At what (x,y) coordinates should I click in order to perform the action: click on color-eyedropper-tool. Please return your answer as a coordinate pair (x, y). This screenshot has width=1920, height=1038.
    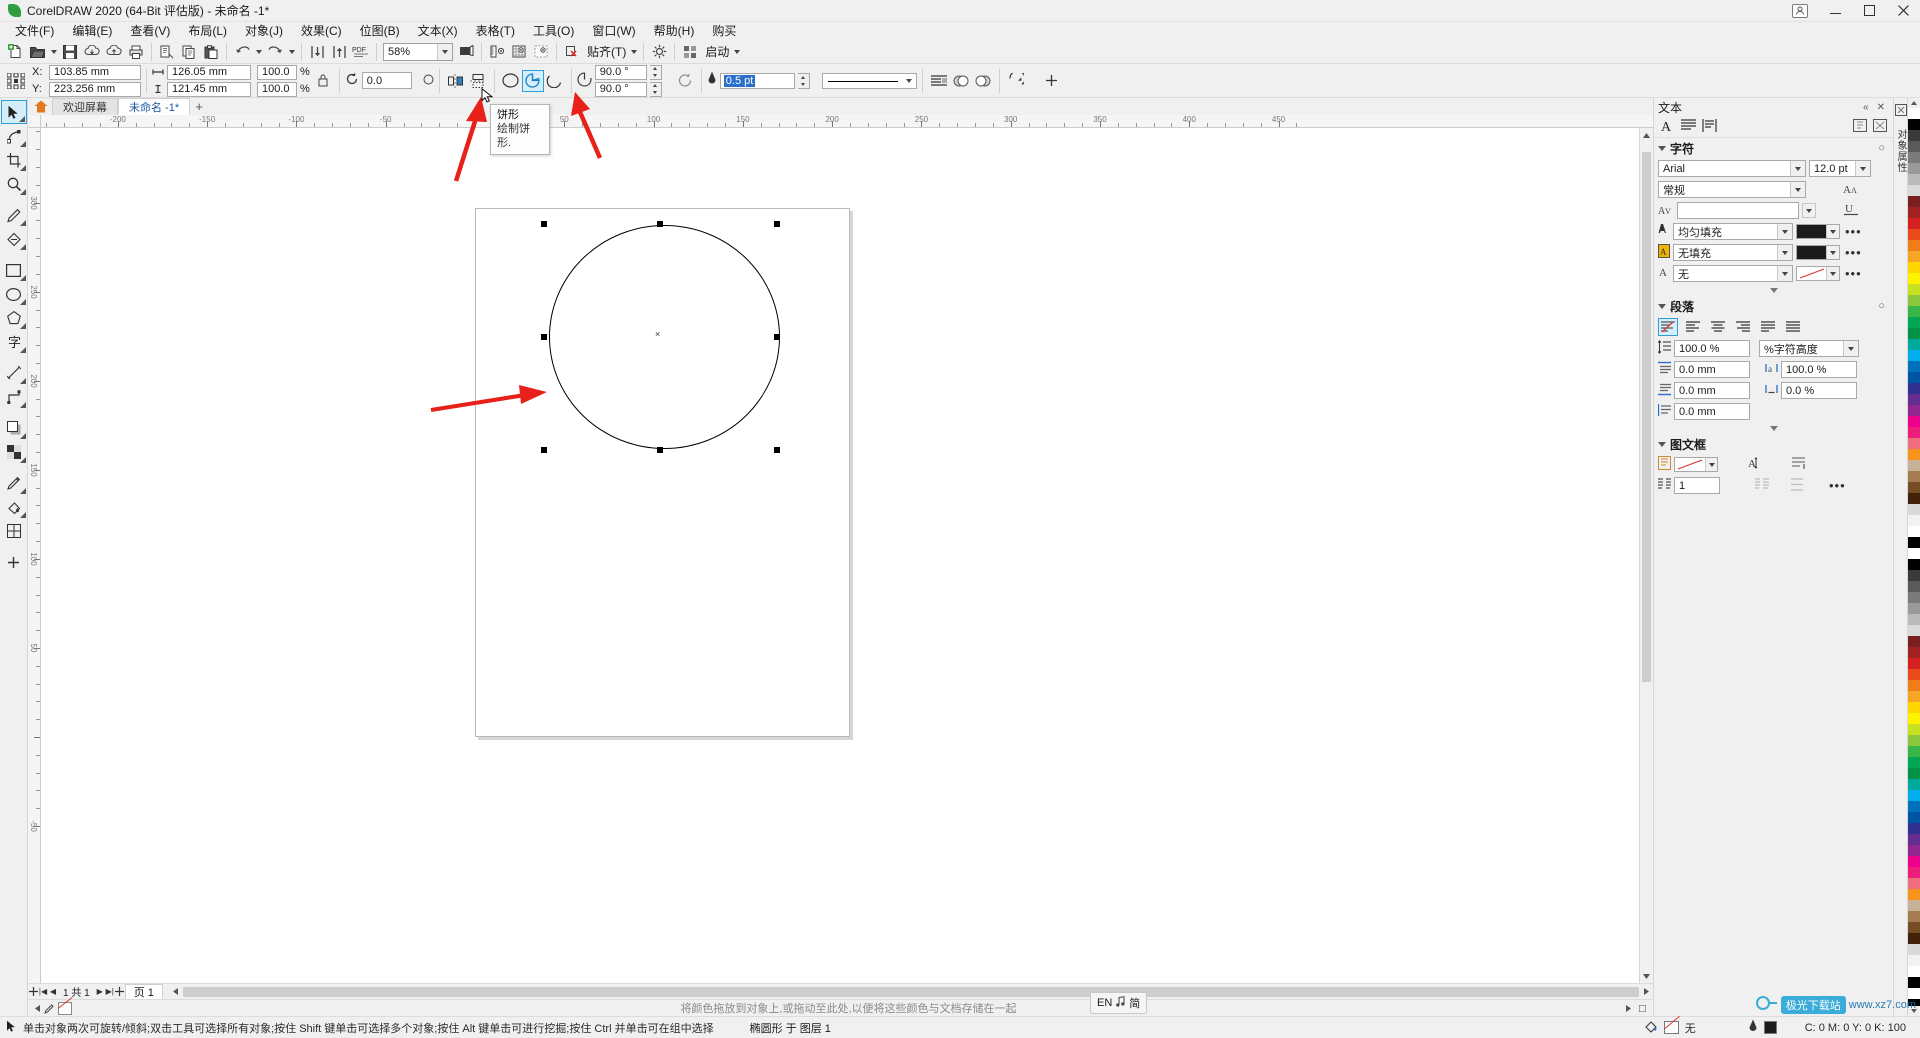
    Looking at the image, I should click on (14, 483).